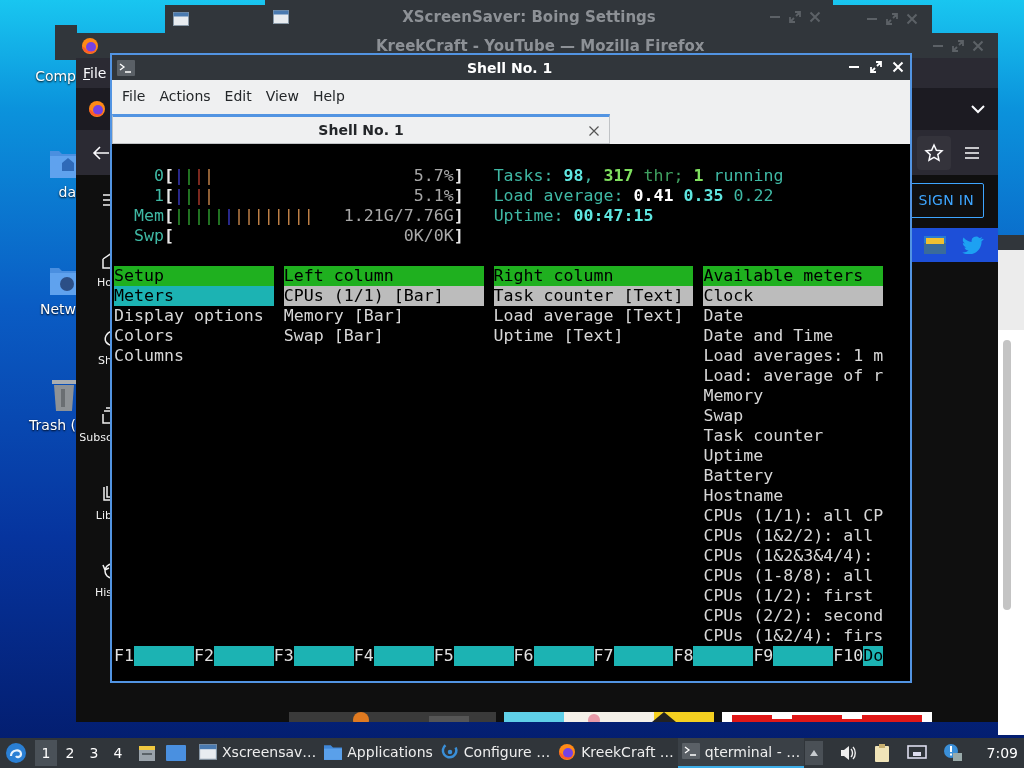 The image size is (1024, 768). Describe the element at coordinates (298, 236) in the screenshot. I see `meter-line: Swp[ 0K/0K]` at that location.